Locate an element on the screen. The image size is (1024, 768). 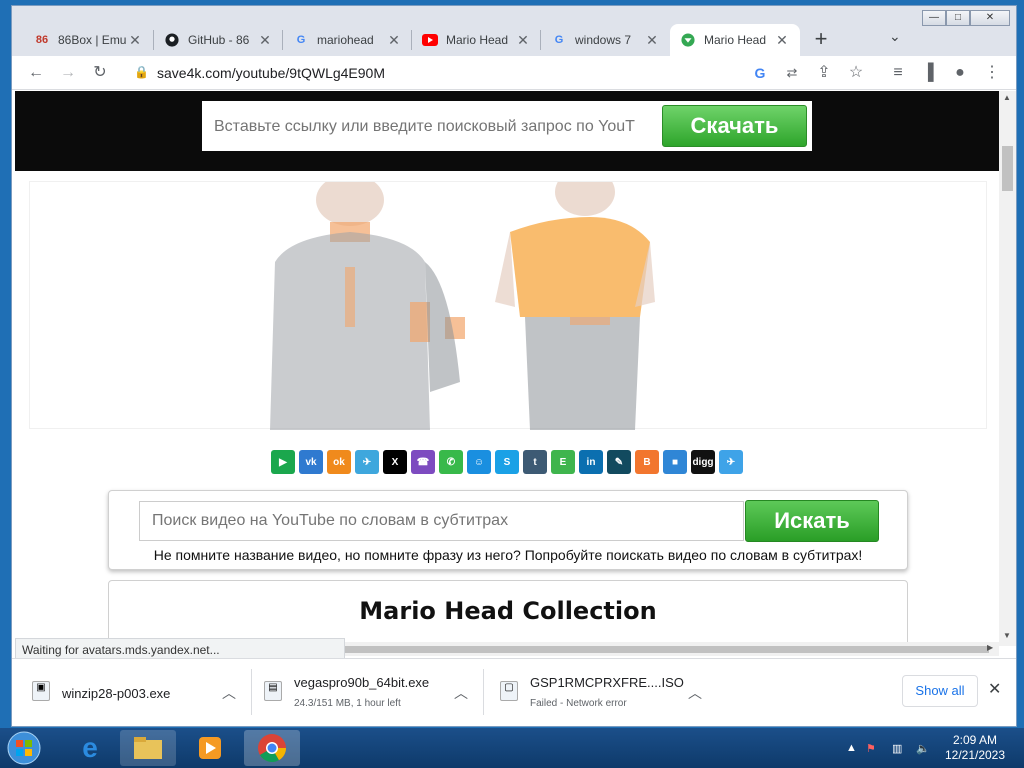
explorer-taskbar-button is located at coordinates (148, 748).